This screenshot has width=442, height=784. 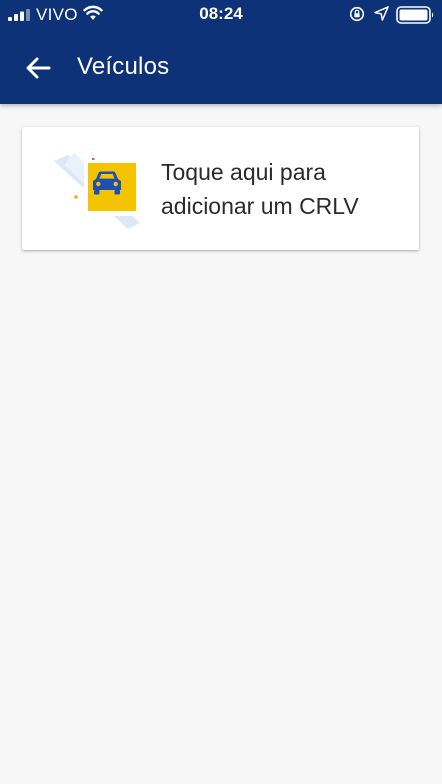 What do you see at coordinates (283, 189) in the screenshot?
I see `add-crlv-label: Toque aqui para adicionar um CRLV` at bounding box center [283, 189].